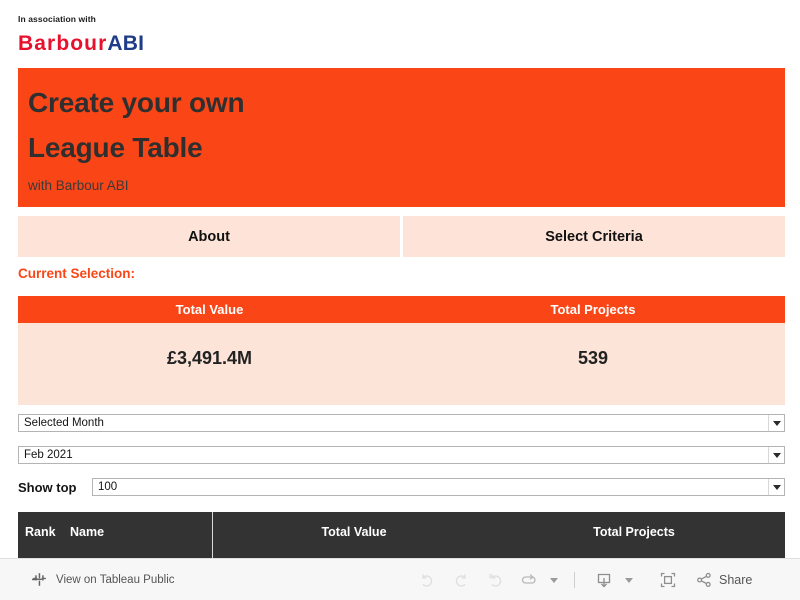 This screenshot has width=800, height=600. Describe the element at coordinates (354, 532) in the screenshot. I see `column-header-total-value: Total Value` at that location.